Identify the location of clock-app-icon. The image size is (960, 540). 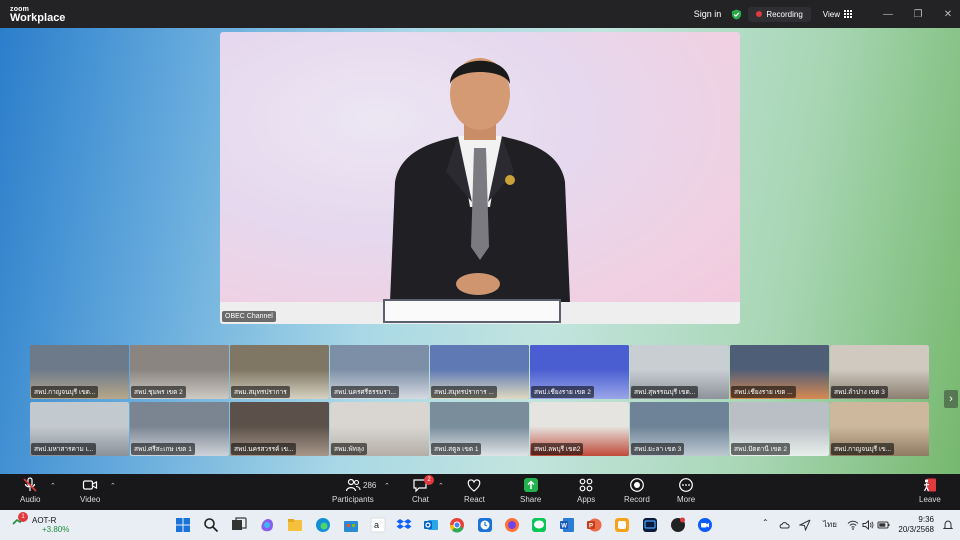
(485, 525).